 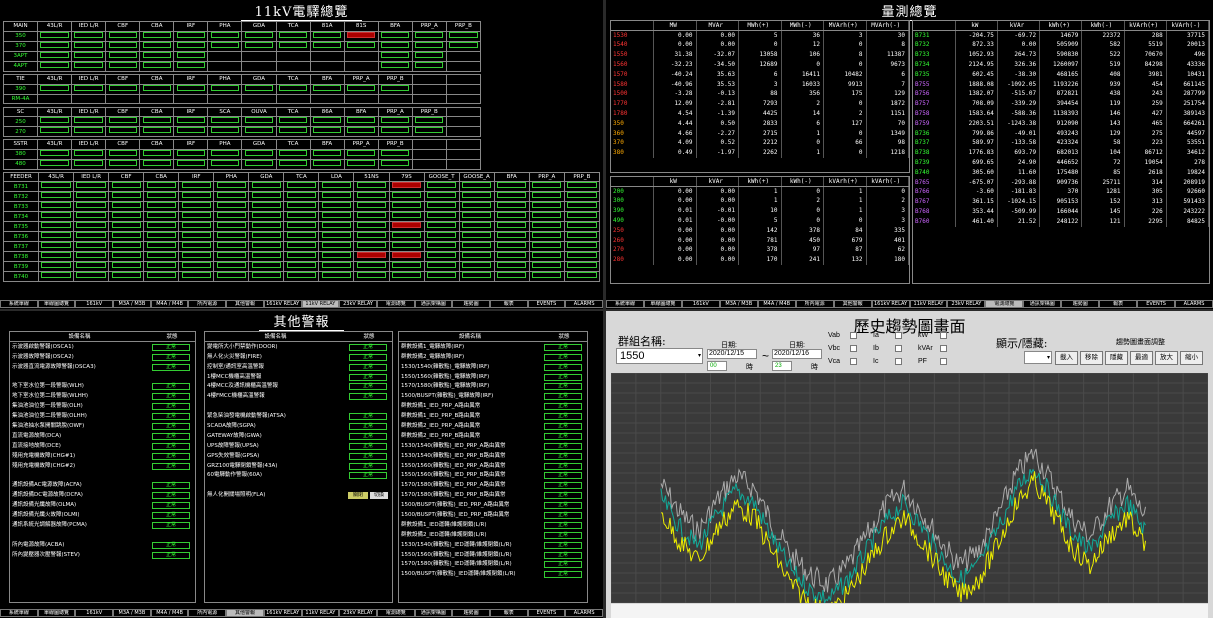 I want to click on nav-button: 其他警報, so click(x=245, y=613).